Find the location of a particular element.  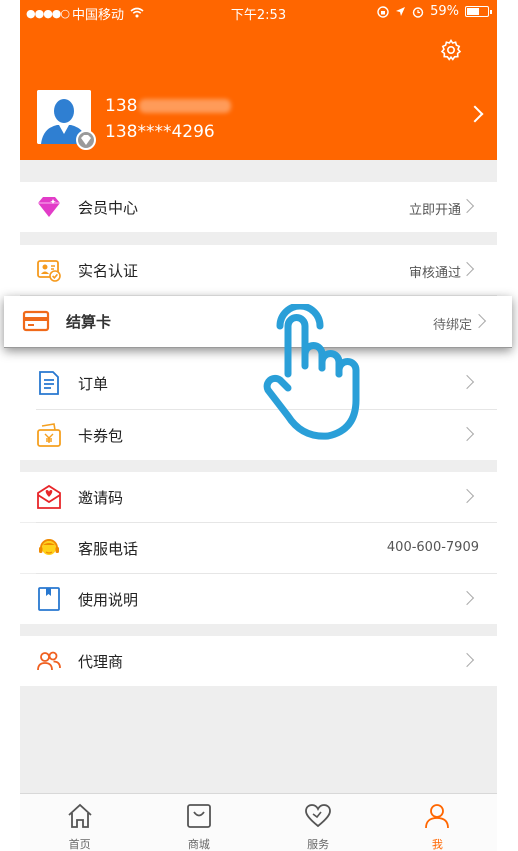

id-card-icon is located at coordinates (49, 271).